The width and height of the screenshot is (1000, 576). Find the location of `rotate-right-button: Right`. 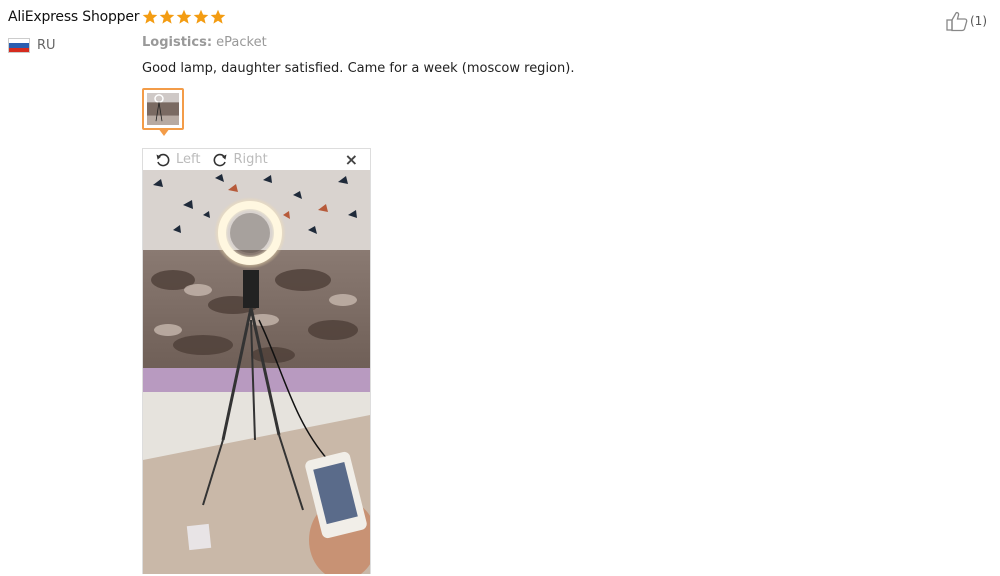

rotate-right-button: Right is located at coordinates (240, 160).